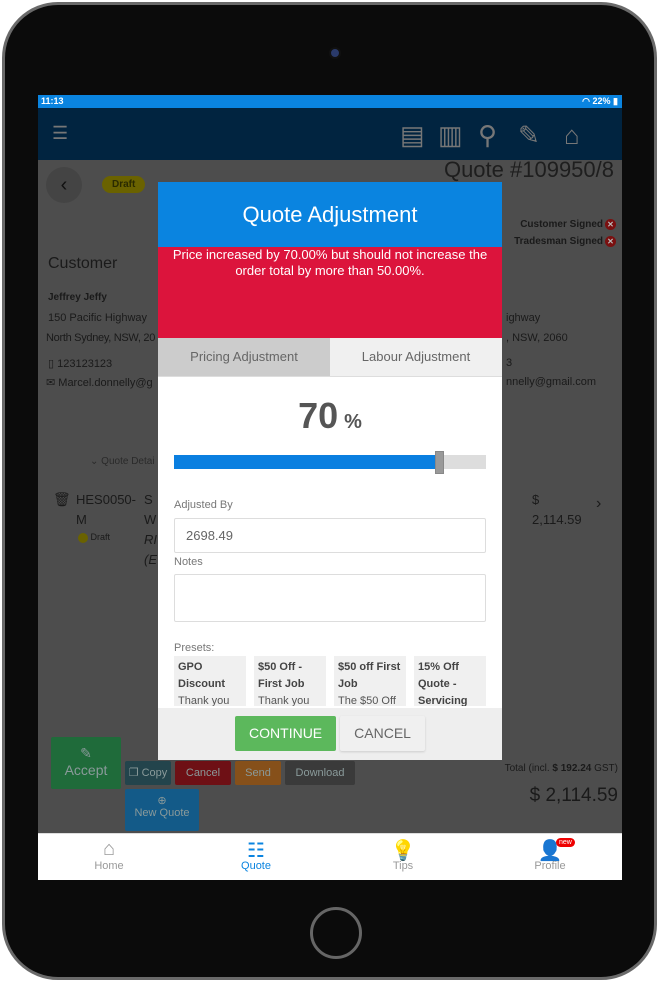 The width and height of the screenshot is (659, 983). Describe the element at coordinates (403, 851) in the screenshot. I see `lightbulb-icon: 💡` at that location.